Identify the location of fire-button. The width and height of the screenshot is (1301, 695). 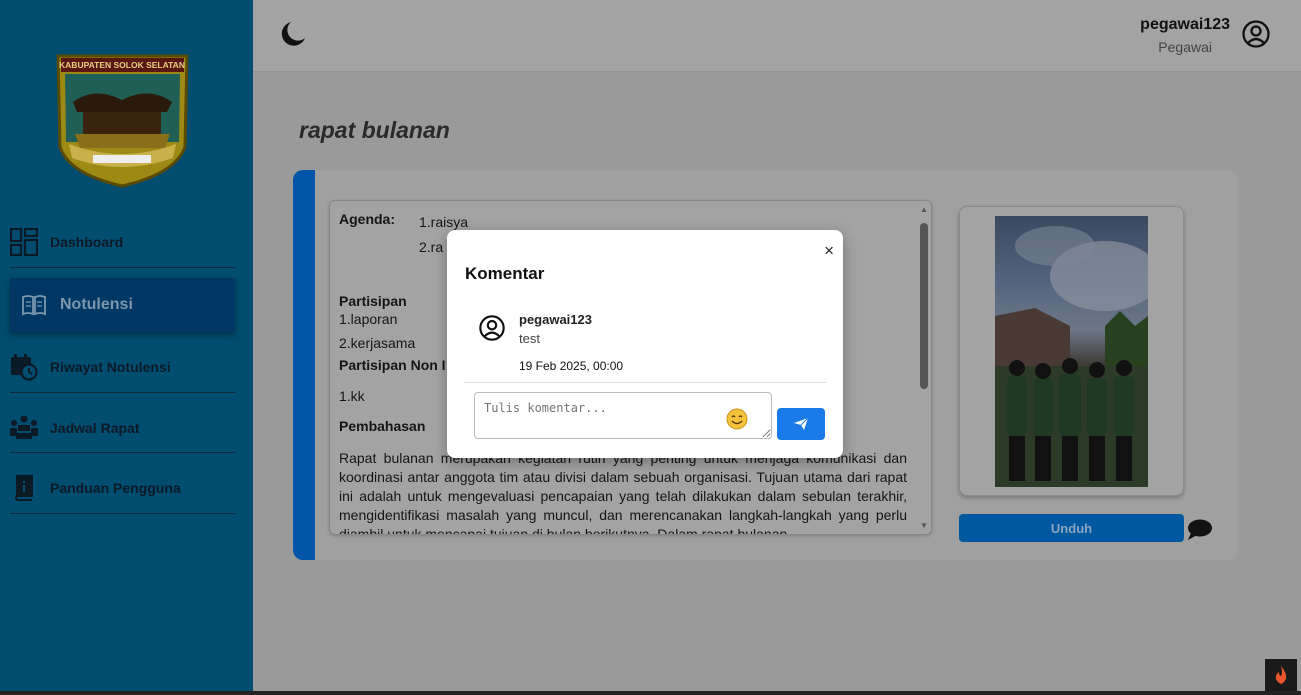
(1281, 675).